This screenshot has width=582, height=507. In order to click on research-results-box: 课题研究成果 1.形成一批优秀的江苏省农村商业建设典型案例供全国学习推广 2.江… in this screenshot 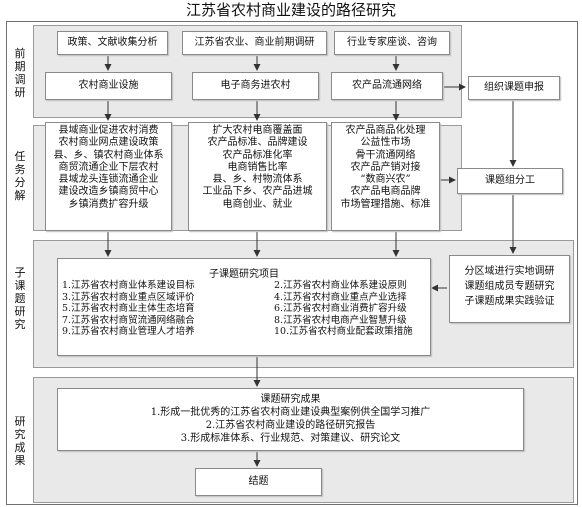, I will do `click(290, 419)`.